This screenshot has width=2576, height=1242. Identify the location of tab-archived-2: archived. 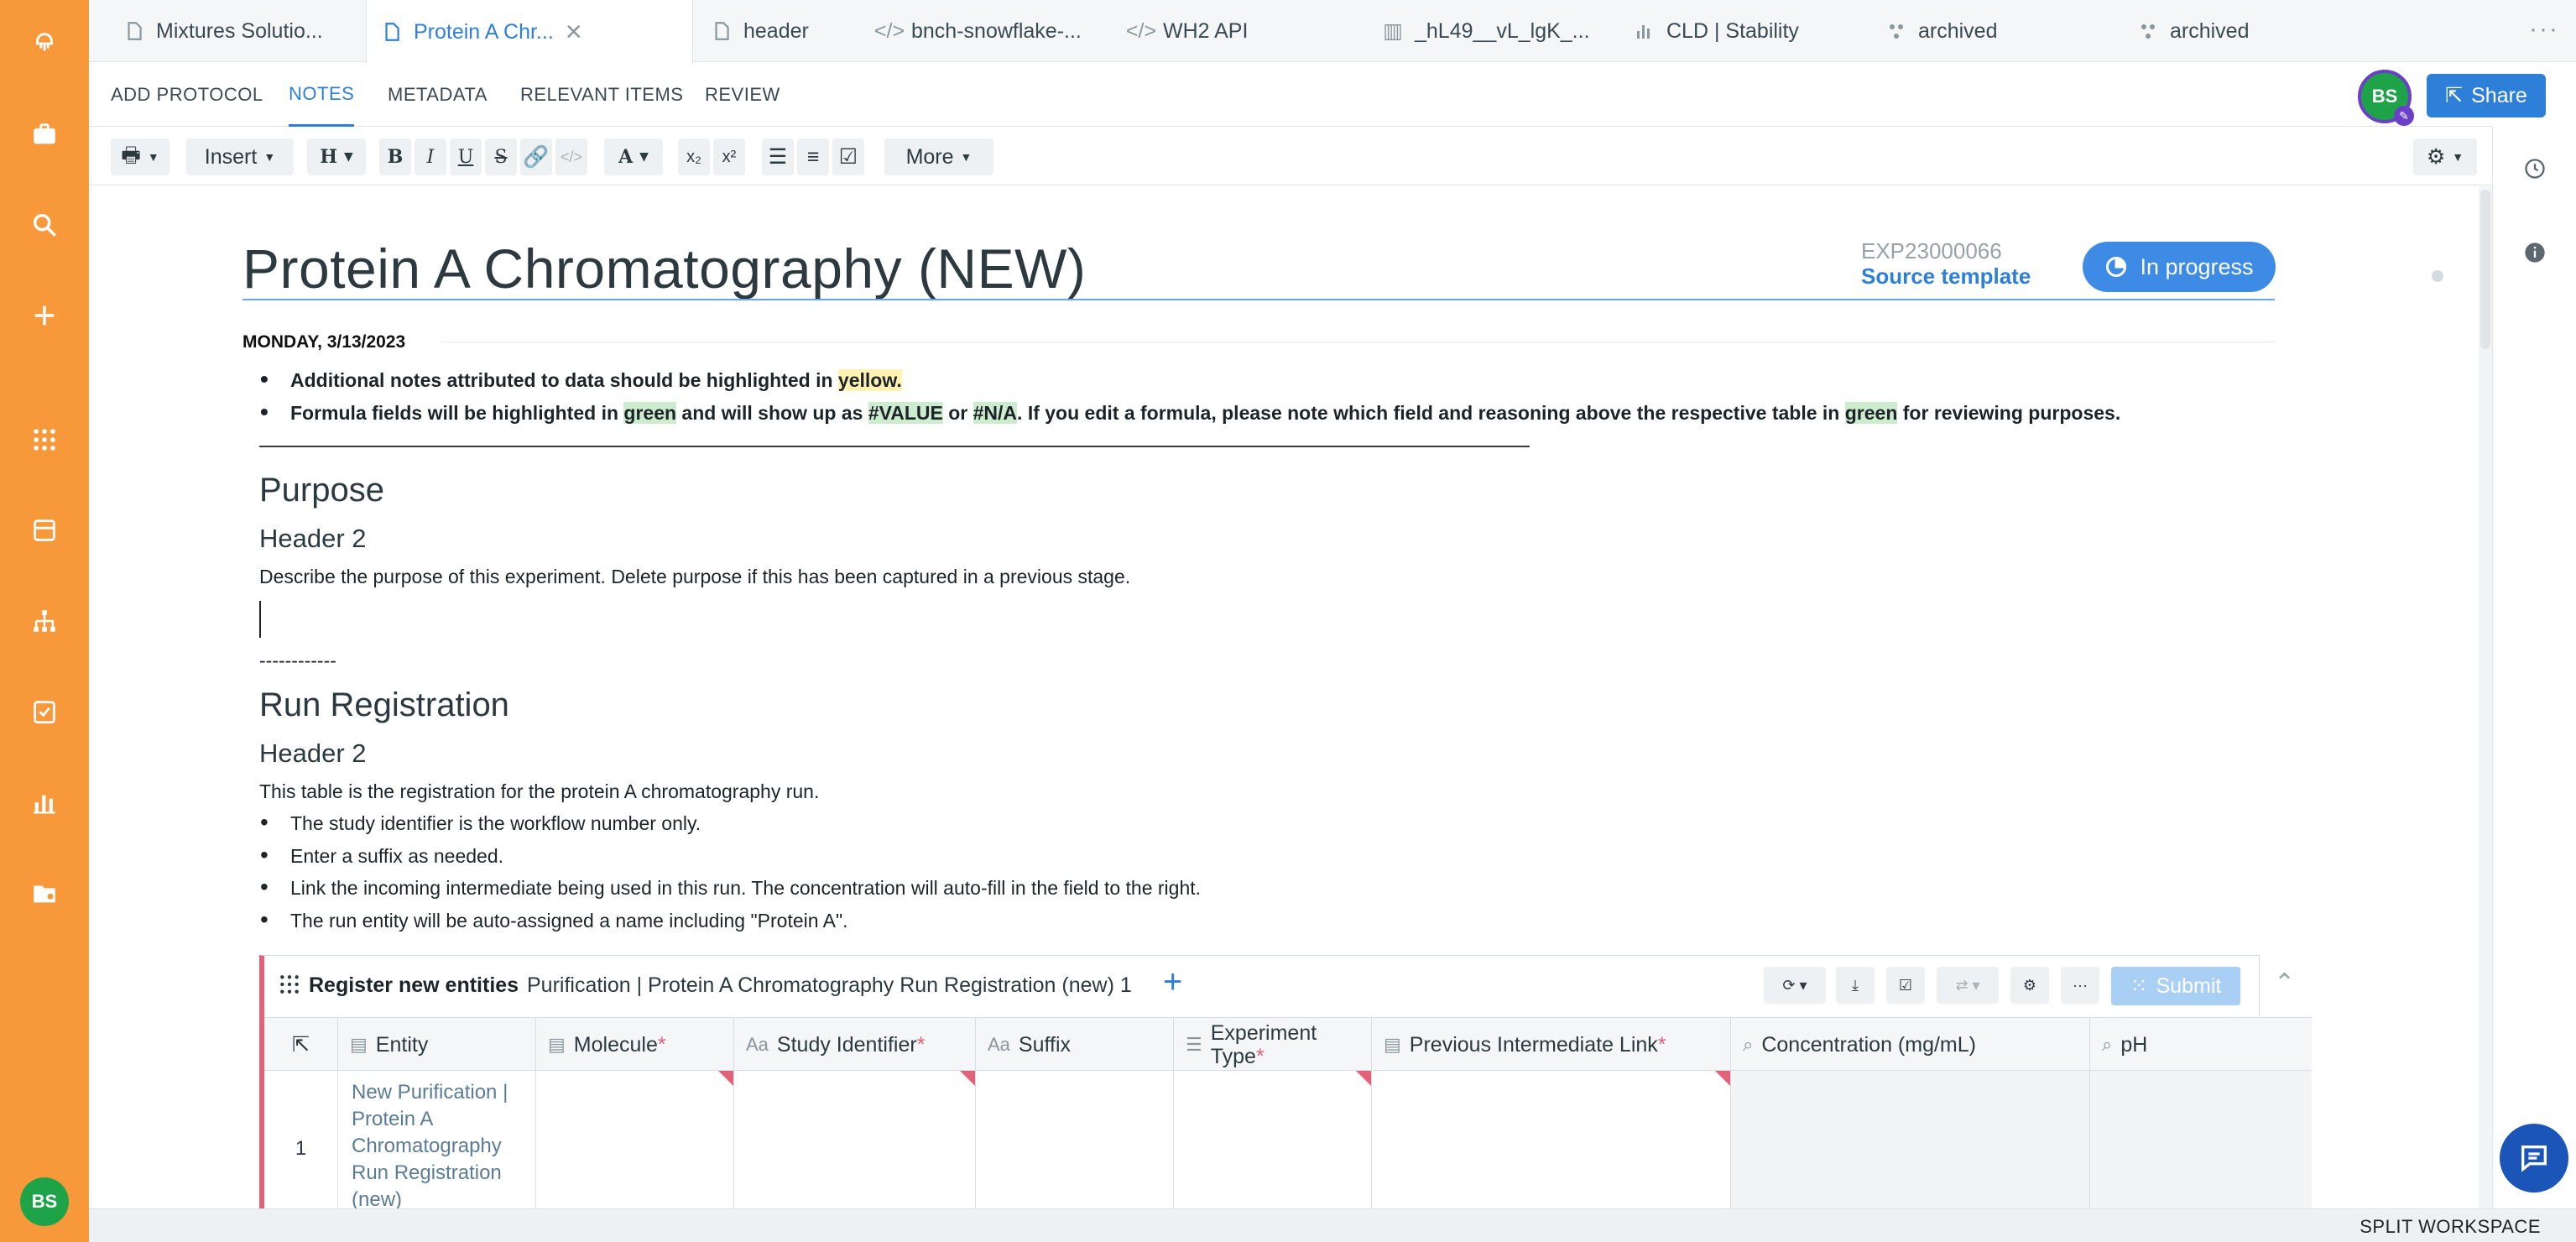
(2193, 31).